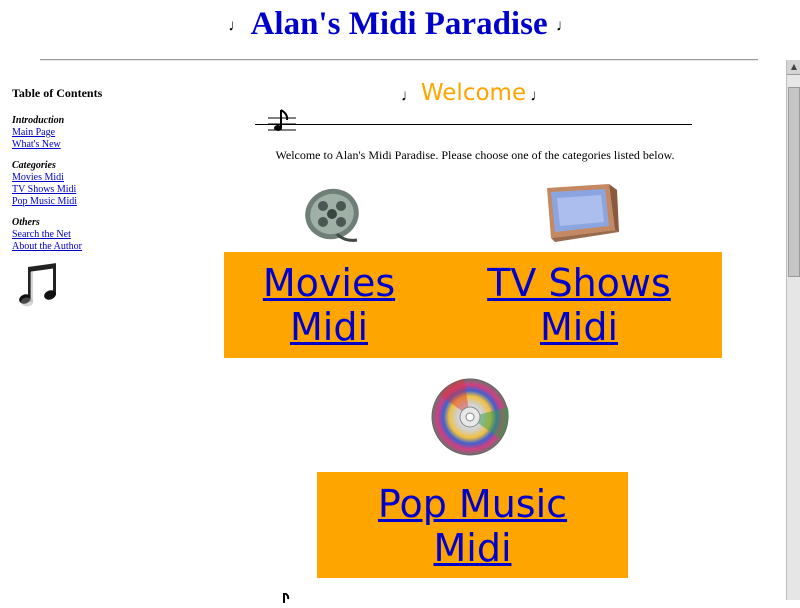 The height and width of the screenshot is (608, 800). I want to click on site-title-text: Alan's Midi Paradise, so click(399, 24).